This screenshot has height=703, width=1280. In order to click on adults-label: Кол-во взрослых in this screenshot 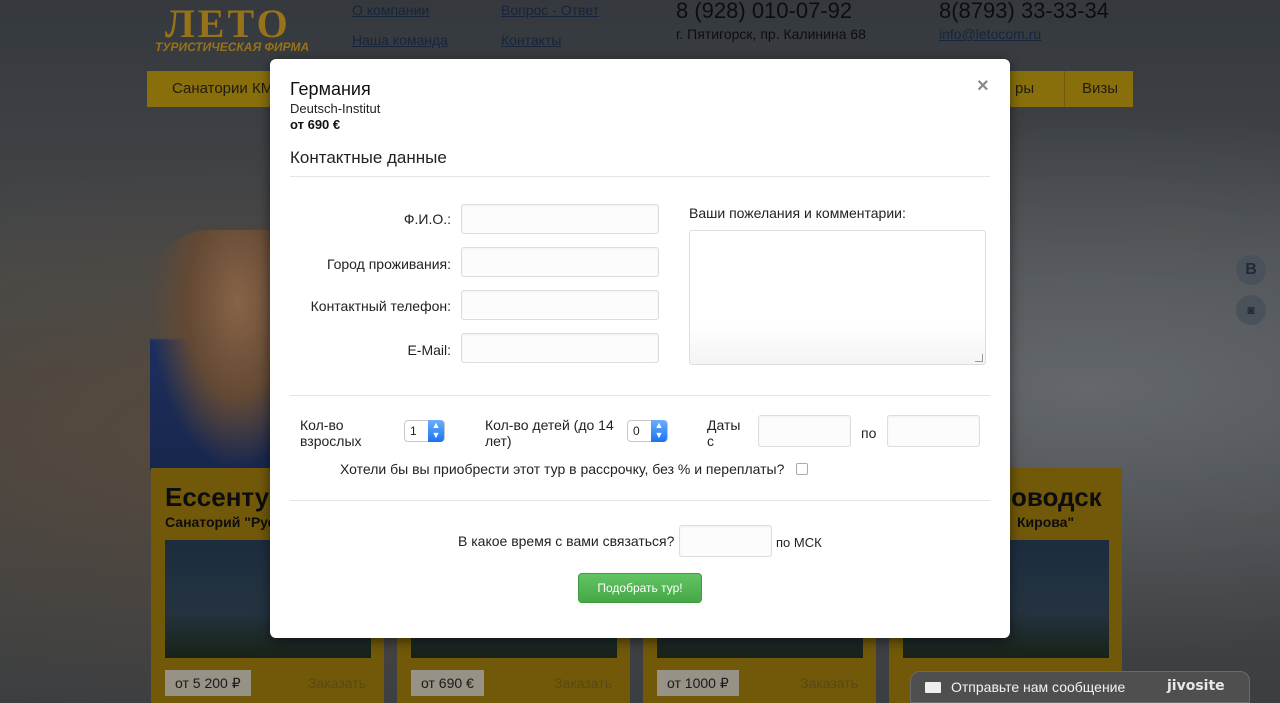, I will do `click(331, 433)`.